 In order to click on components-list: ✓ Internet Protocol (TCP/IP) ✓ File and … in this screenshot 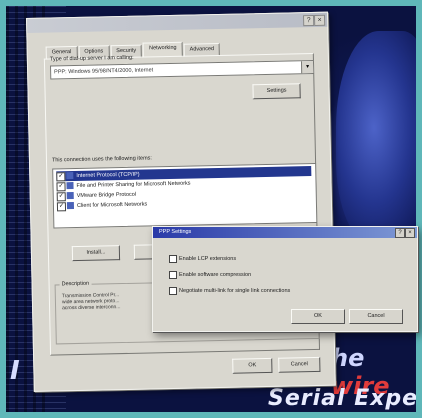, I will do `click(185, 195)`.